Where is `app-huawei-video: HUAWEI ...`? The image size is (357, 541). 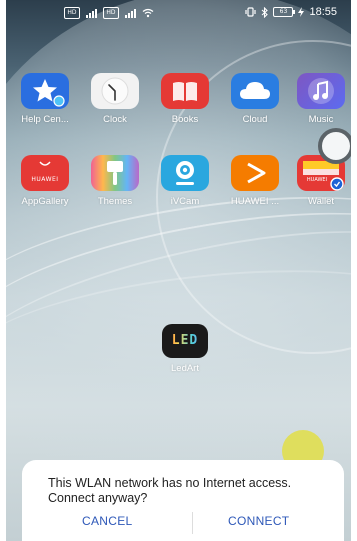 app-huawei-video: HUAWEI ... is located at coordinates (255, 181).